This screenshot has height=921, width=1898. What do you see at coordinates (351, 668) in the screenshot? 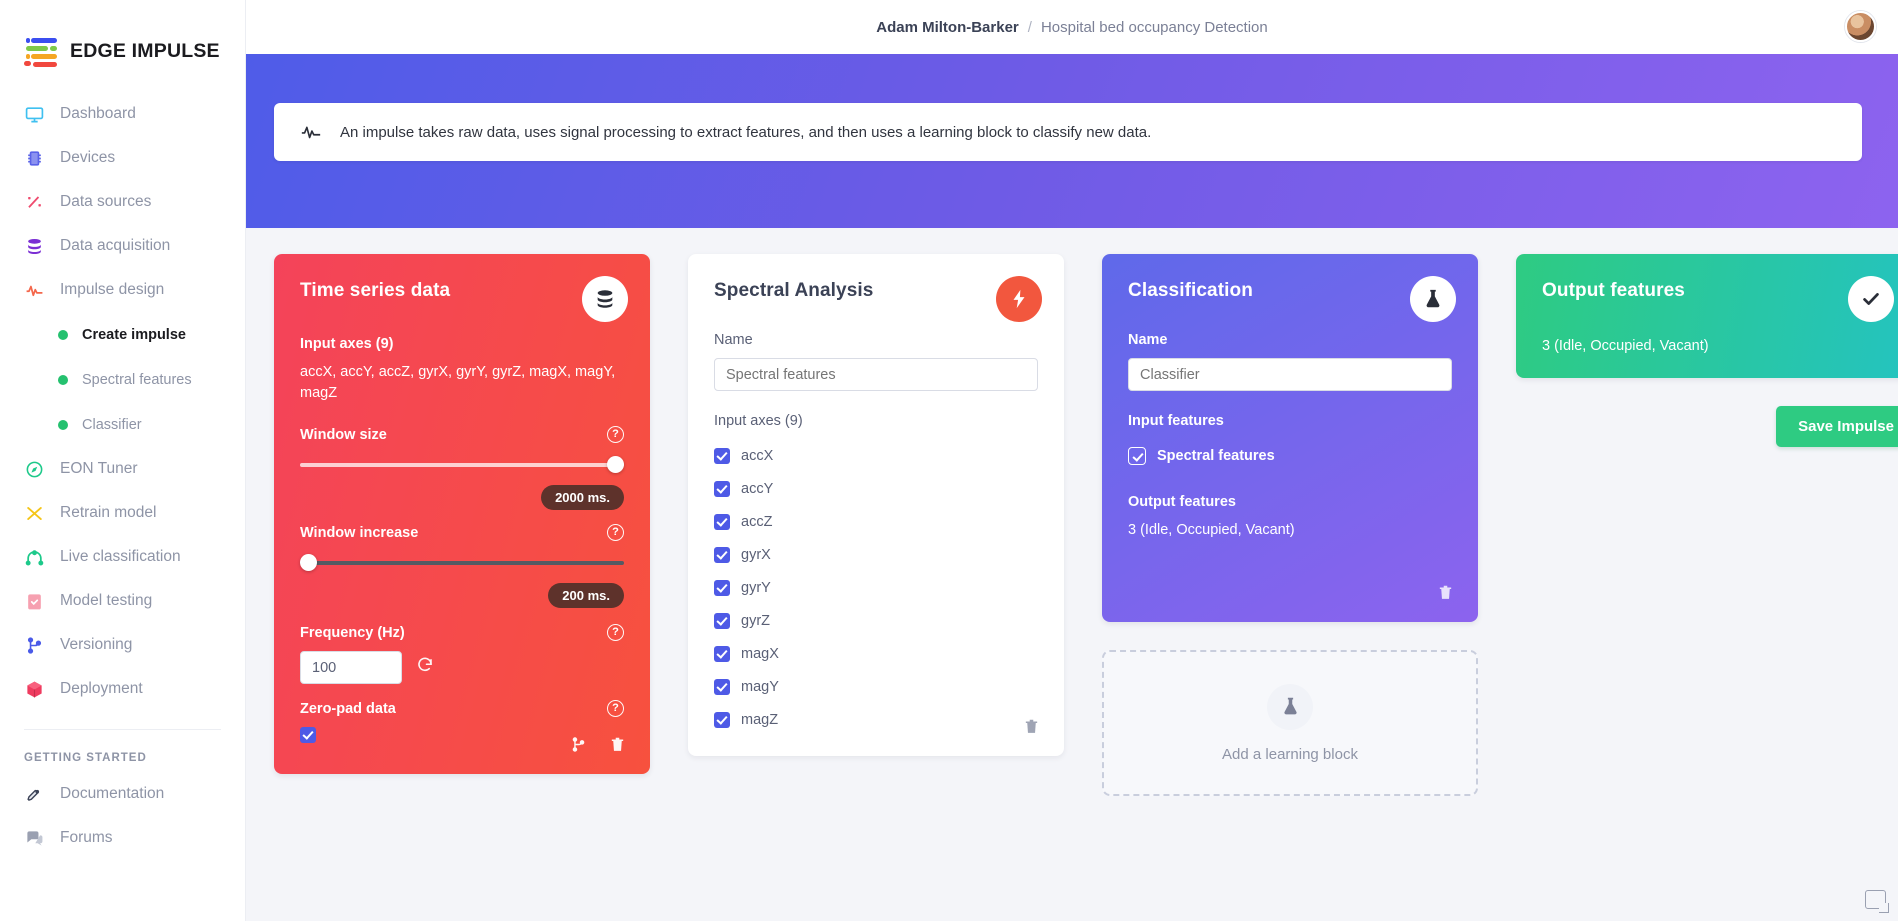
I see `frequency-input` at bounding box center [351, 668].